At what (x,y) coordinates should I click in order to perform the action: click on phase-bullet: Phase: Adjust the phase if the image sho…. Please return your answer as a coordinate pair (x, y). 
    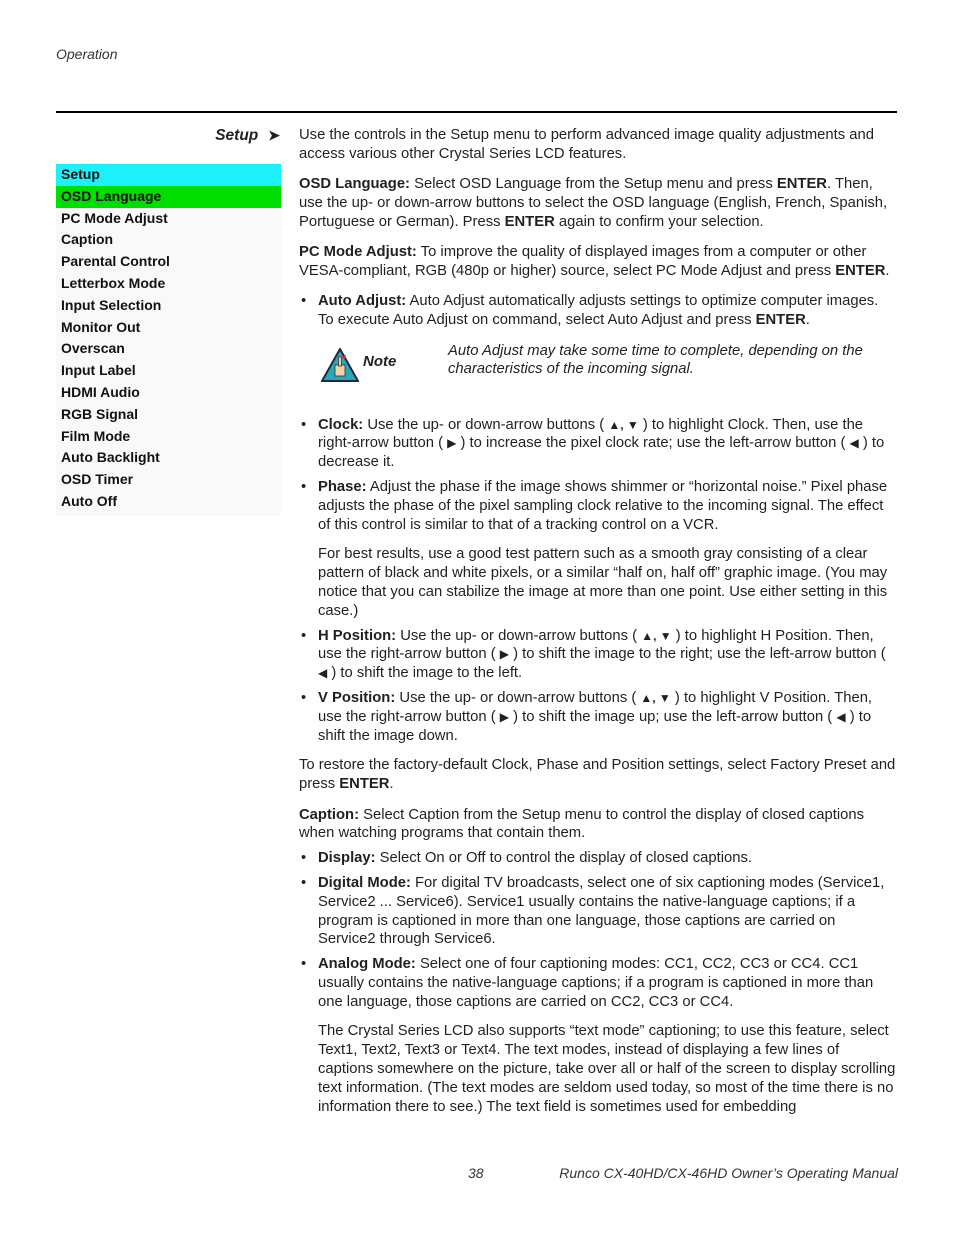
    Looking at the image, I should click on (598, 506).